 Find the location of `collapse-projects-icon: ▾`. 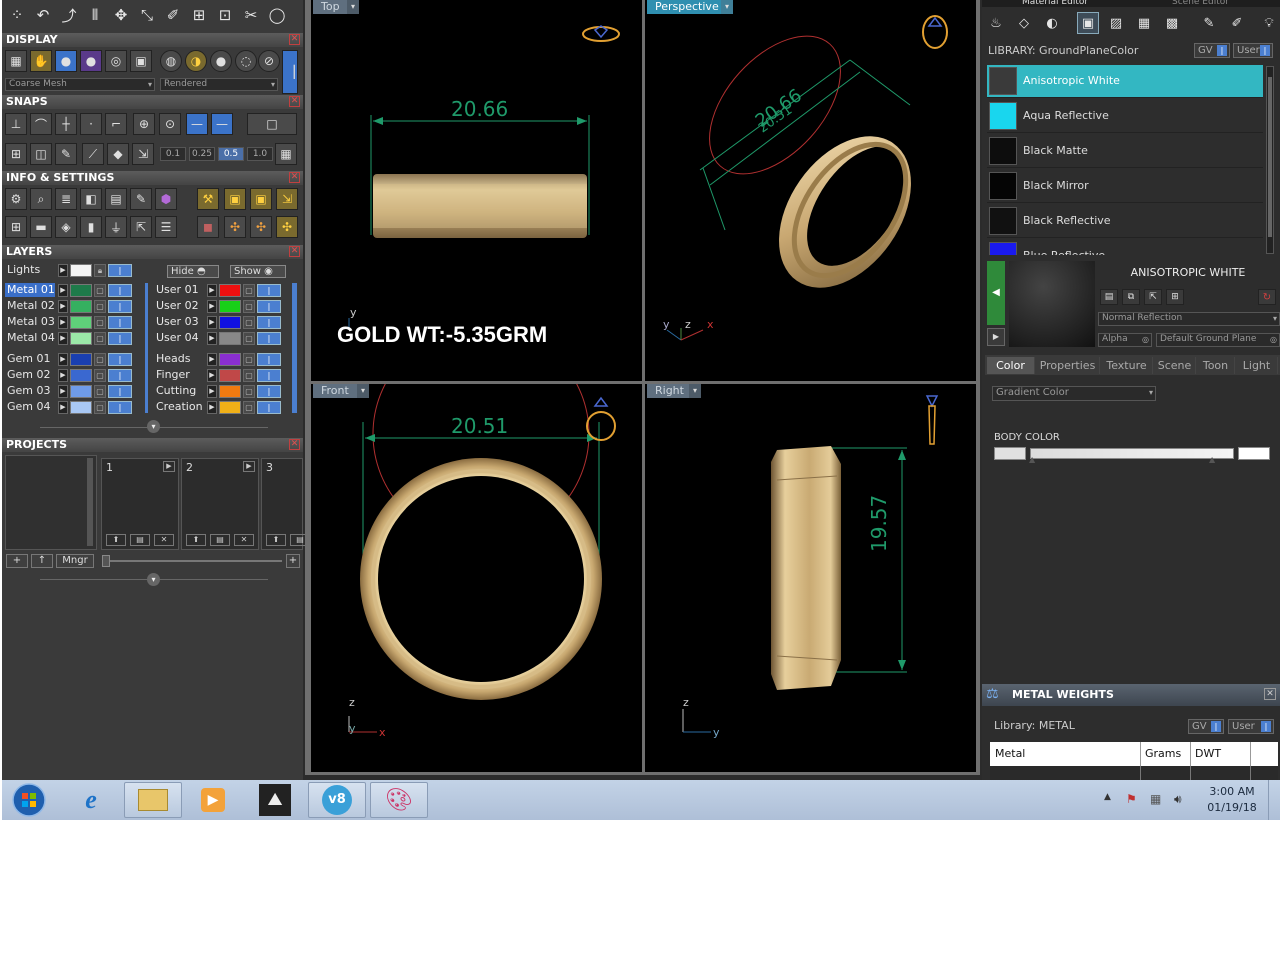

collapse-projects-icon: ▾ is located at coordinates (153, 579).